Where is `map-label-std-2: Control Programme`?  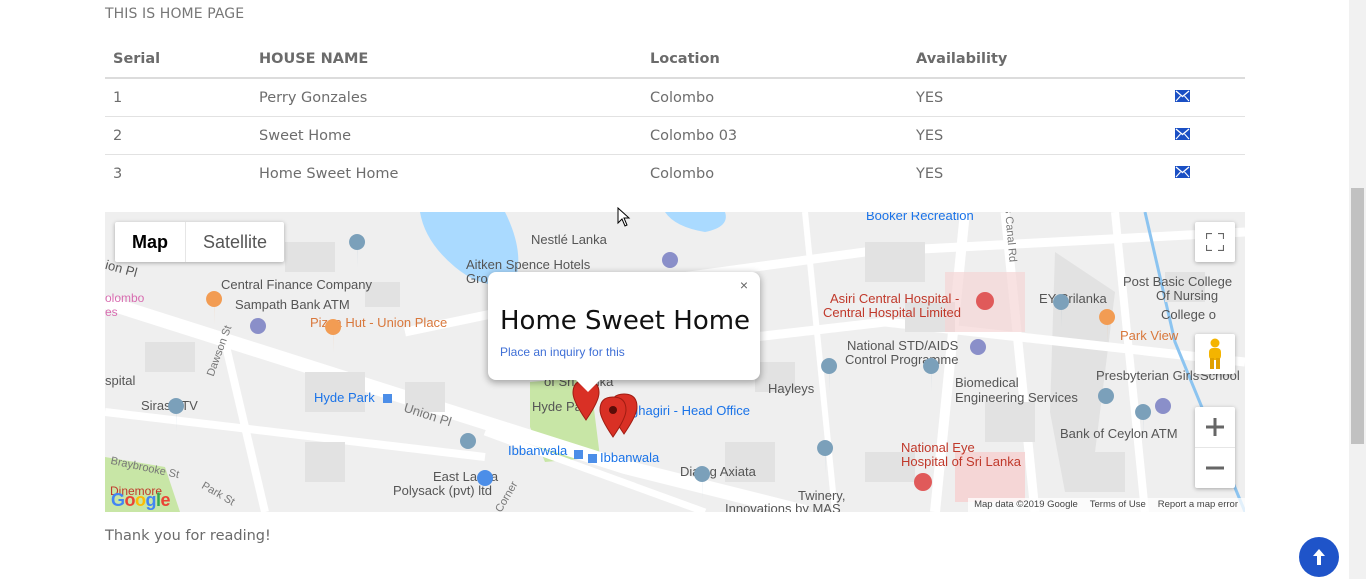
map-label-std-2: Control Programme is located at coordinates (902, 359).